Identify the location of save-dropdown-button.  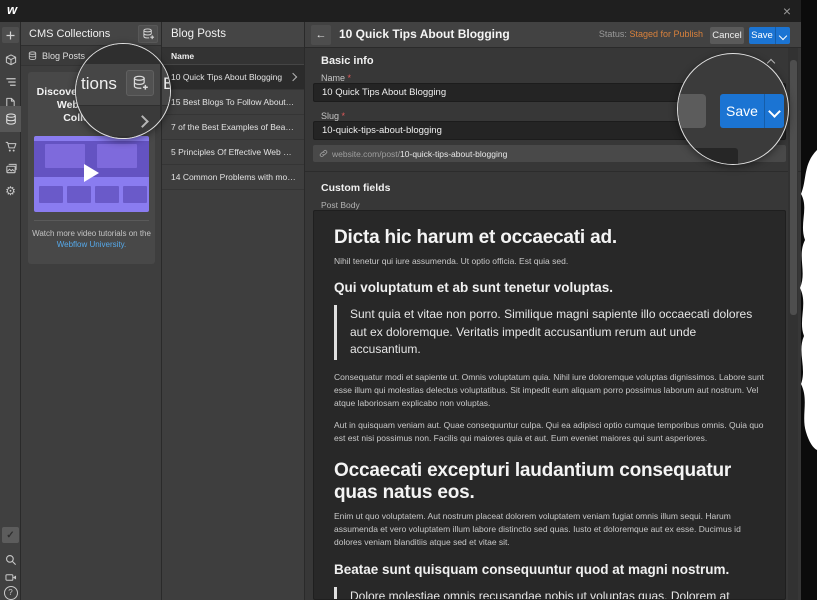
(782, 35).